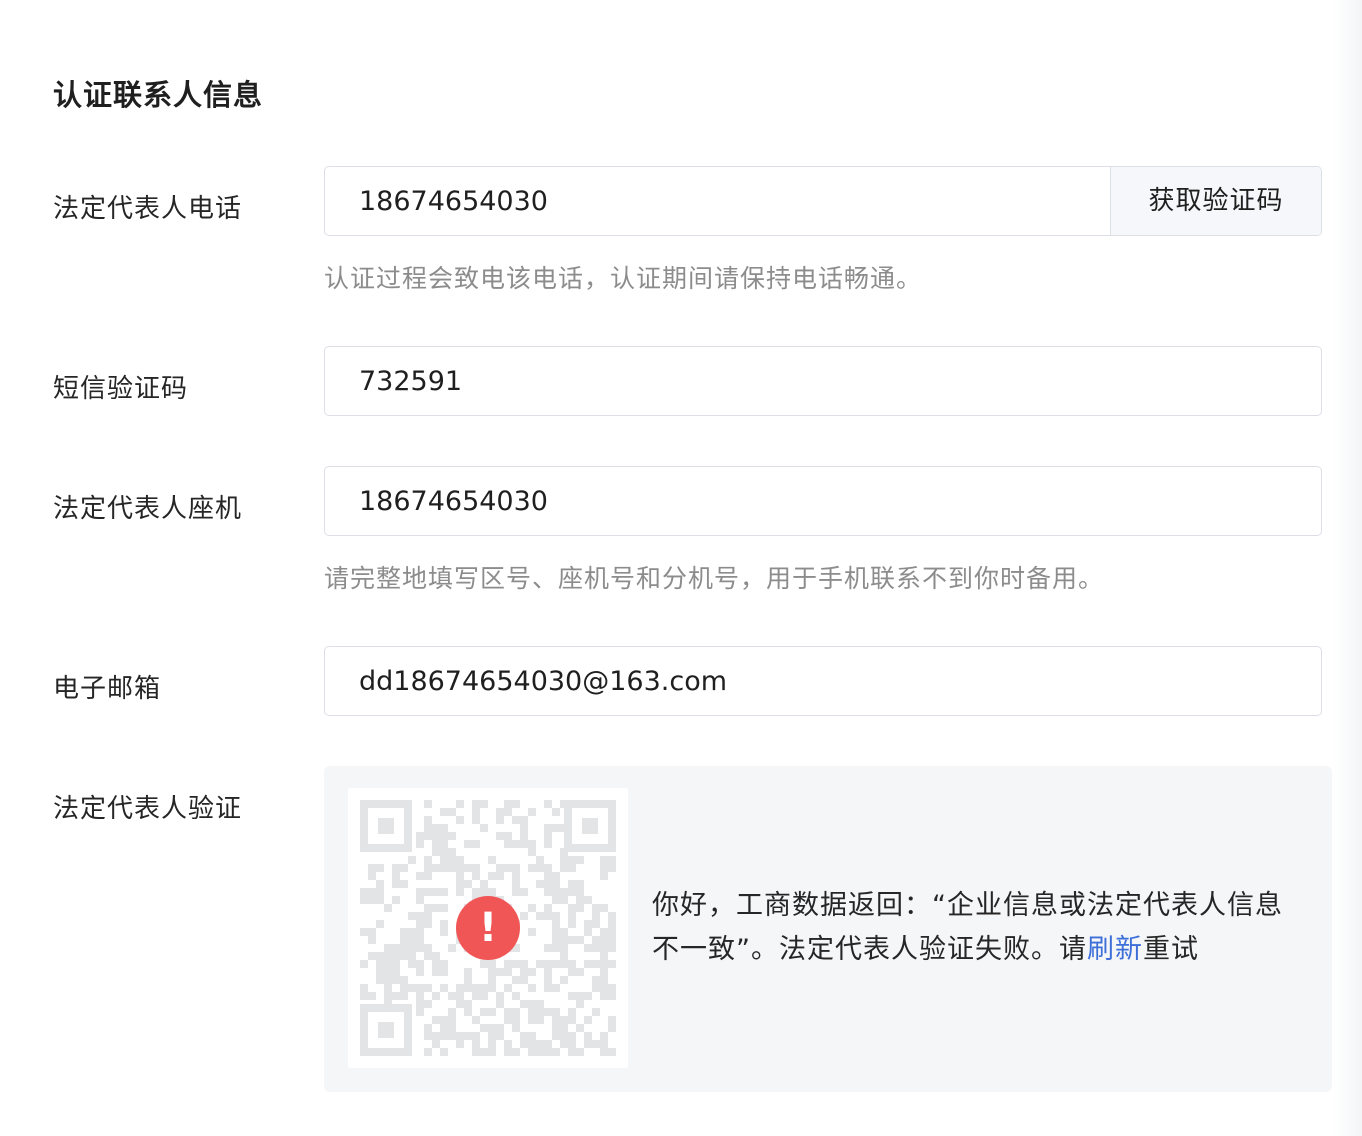 This screenshot has height=1136, width=1362. I want to click on verification-label: 法定代表人验证, so click(148, 809).